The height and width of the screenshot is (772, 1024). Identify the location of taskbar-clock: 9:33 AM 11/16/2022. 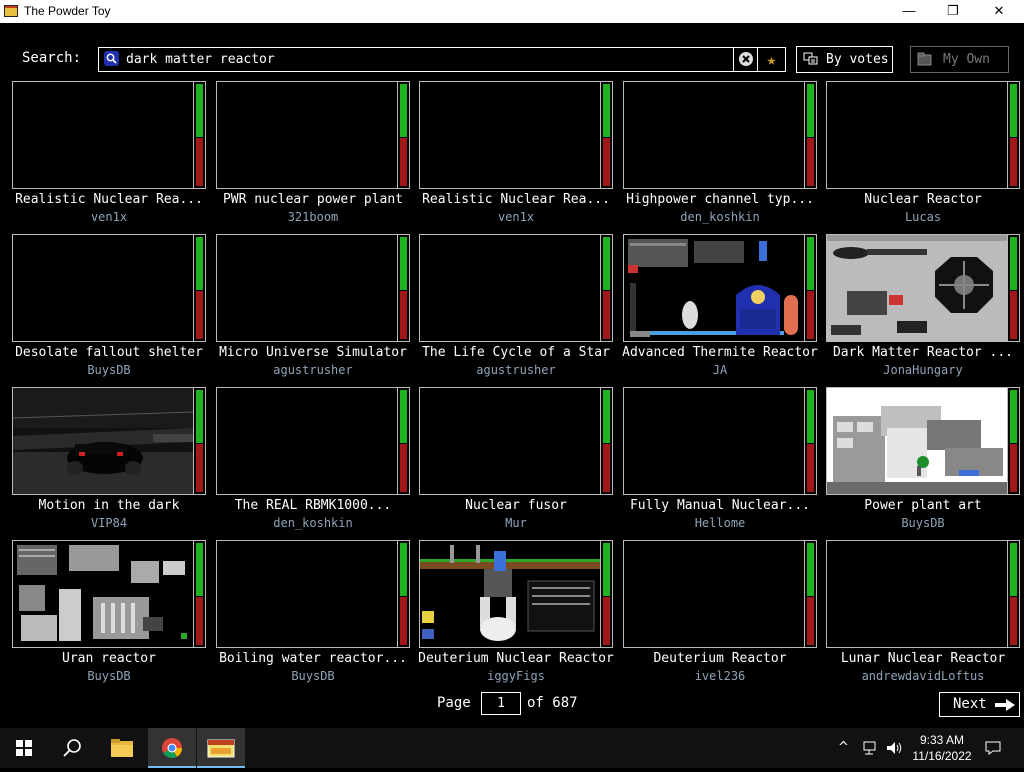
(942, 748).